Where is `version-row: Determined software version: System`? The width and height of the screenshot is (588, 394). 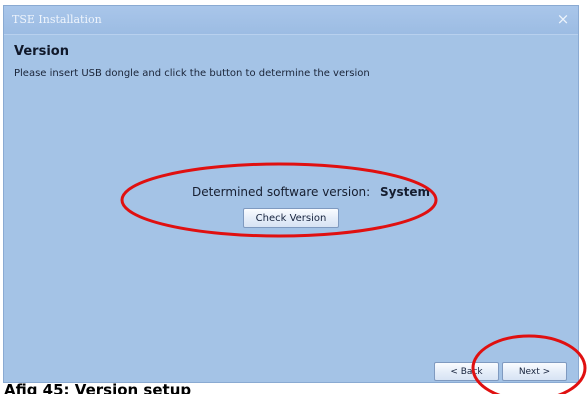 version-row: Determined software version: System is located at coordinates (291, 192).